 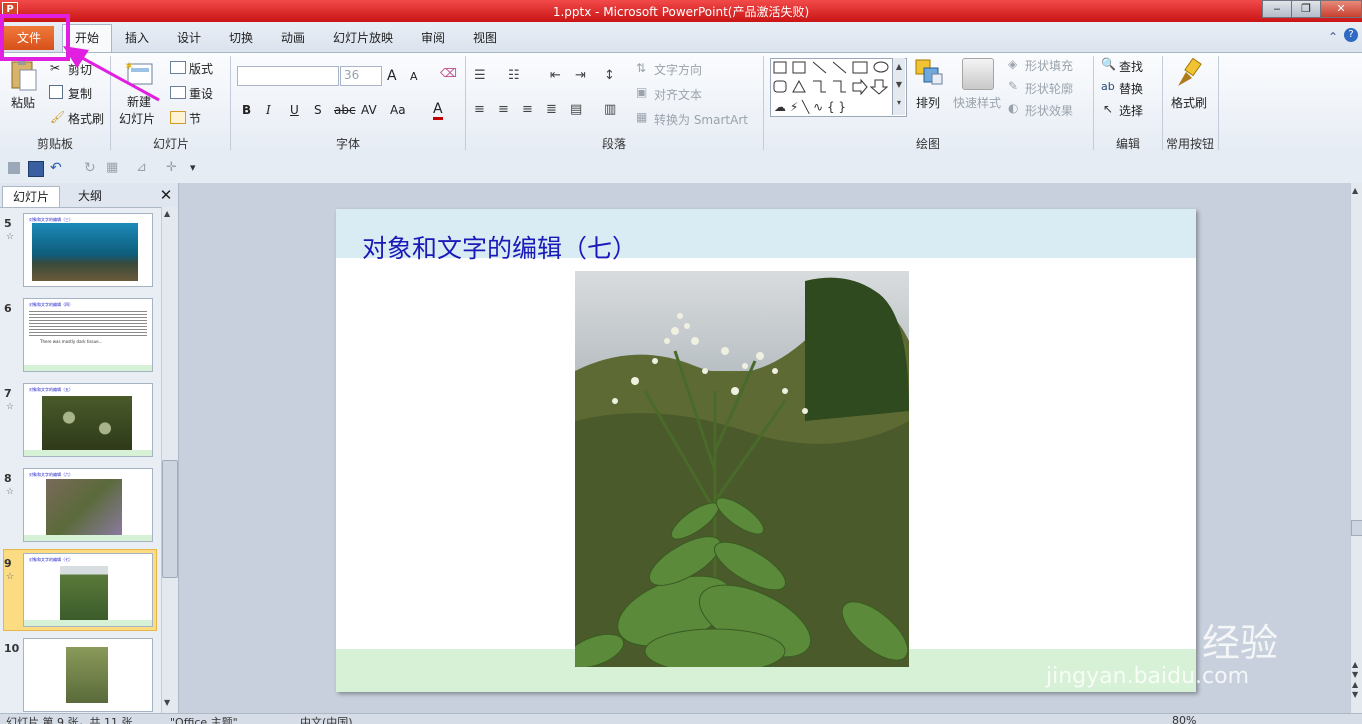 I want to click on slide-photo-tobacco-plant, so click(x=742, y=469).